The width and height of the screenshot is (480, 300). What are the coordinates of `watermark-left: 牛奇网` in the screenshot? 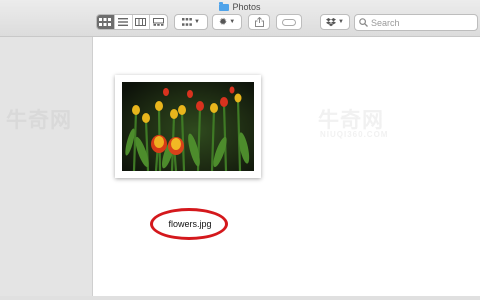 It's located at (39, 120).